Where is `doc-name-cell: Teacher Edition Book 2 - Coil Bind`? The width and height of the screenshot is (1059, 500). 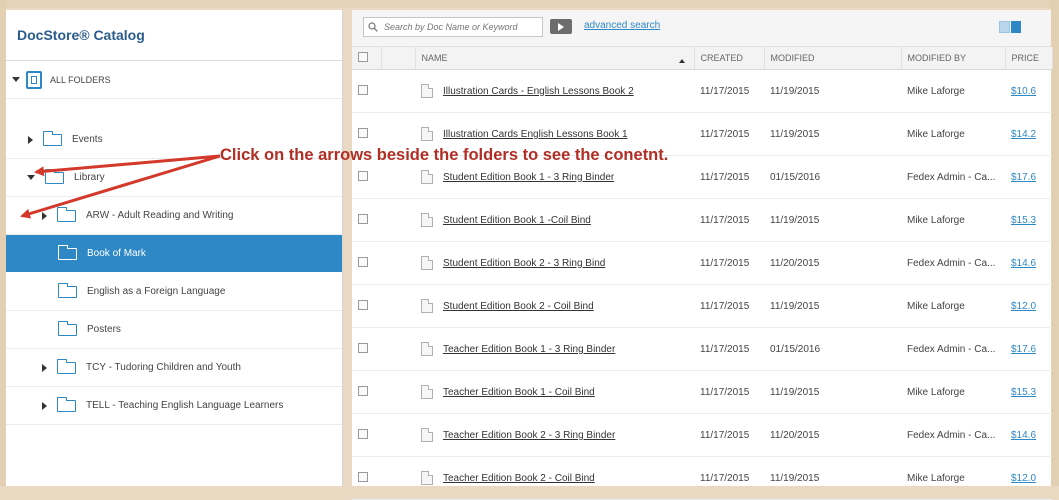
doc-name-cell: Teacher Edition Book 2 - Coil Bind is located at coordinates (554, 478).